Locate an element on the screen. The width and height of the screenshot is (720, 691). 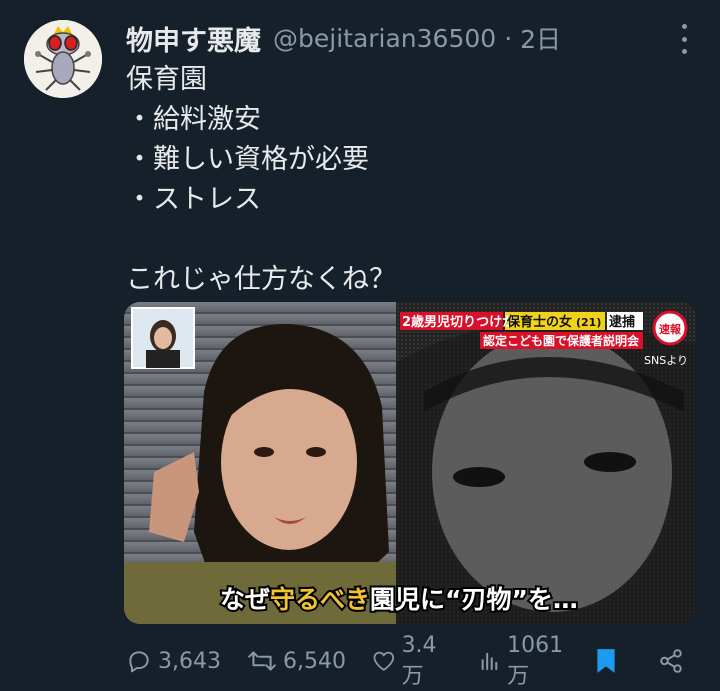
action-bar: 3,643 6,540 3.4万 1061万 is located at coordinates (408, 661).